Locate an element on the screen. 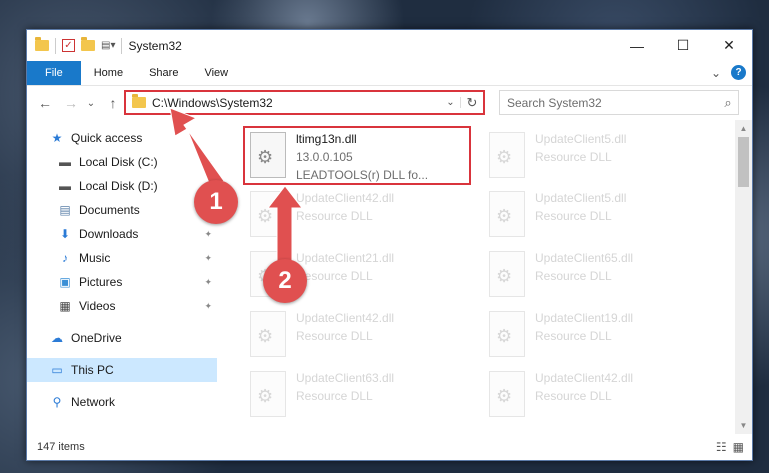 Image resolution: width=769 pixels, height=473 pixels. sidebar-item-quick-access: ★ Quick access is located at coordinates (122, 138).